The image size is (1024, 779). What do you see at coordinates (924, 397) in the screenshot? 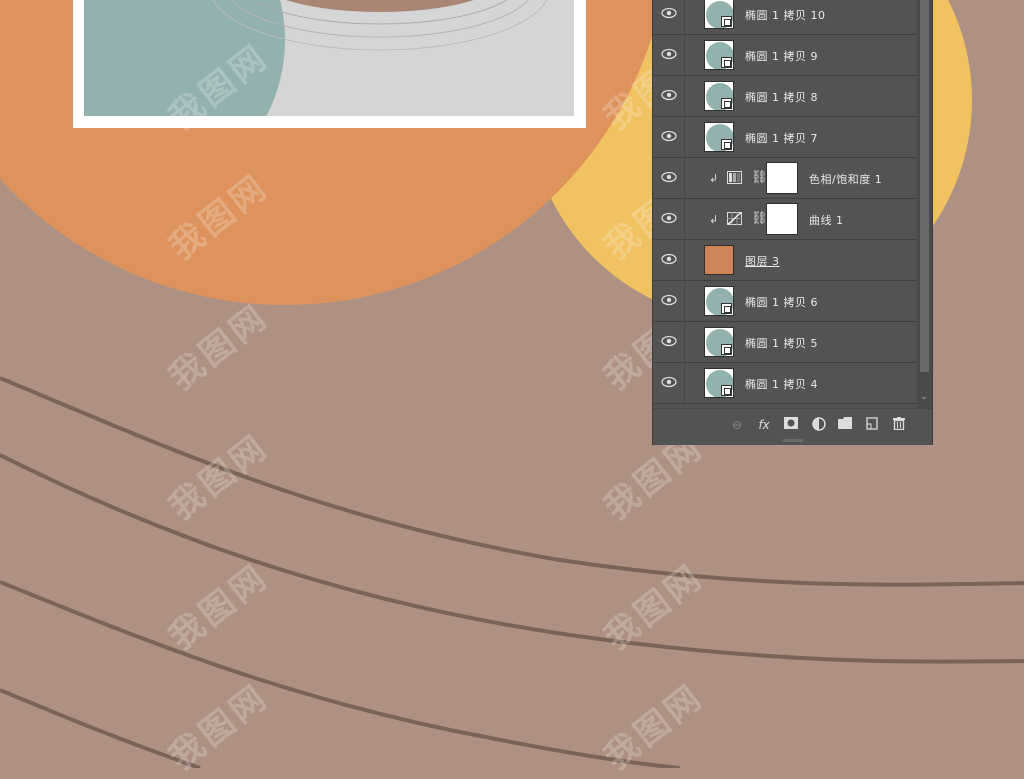
I see `scroll-down-arrow-icon: ⌄` at bounding box center [924, 397].